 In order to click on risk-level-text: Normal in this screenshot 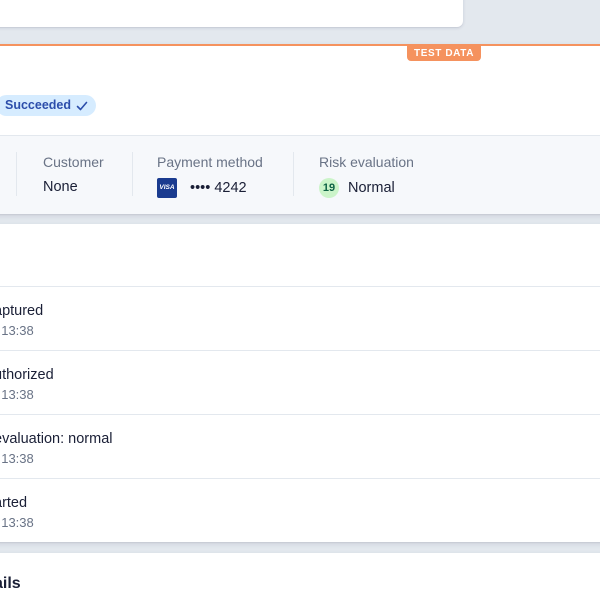, I will do `click(371, 188)`.